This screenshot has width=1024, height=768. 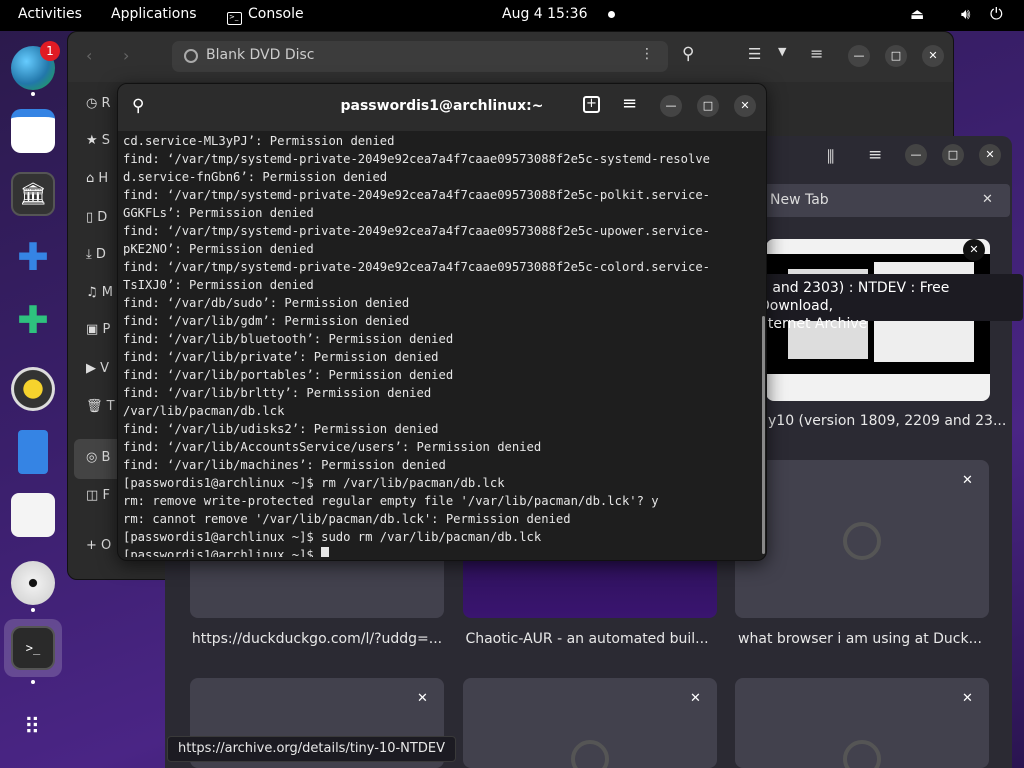 What do you see at coordinates (106, 495) in the screenshot?
I see `sidebar-label: F` at bounding box center [106, 495].